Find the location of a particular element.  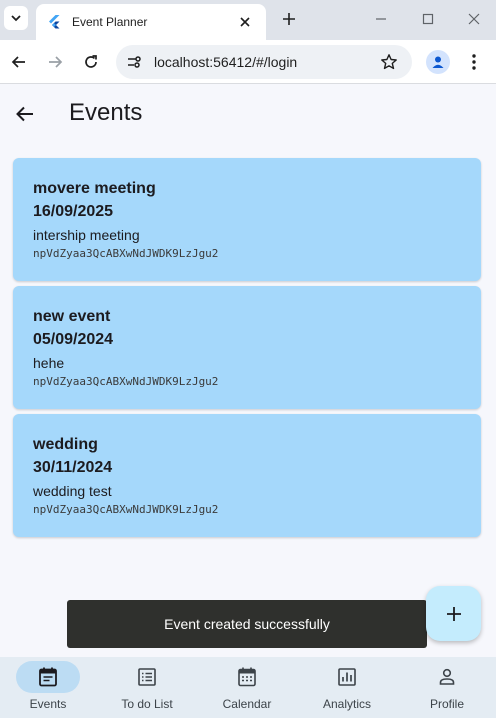

event-date: 16/09/2025 is located at coordinates (73, 211).